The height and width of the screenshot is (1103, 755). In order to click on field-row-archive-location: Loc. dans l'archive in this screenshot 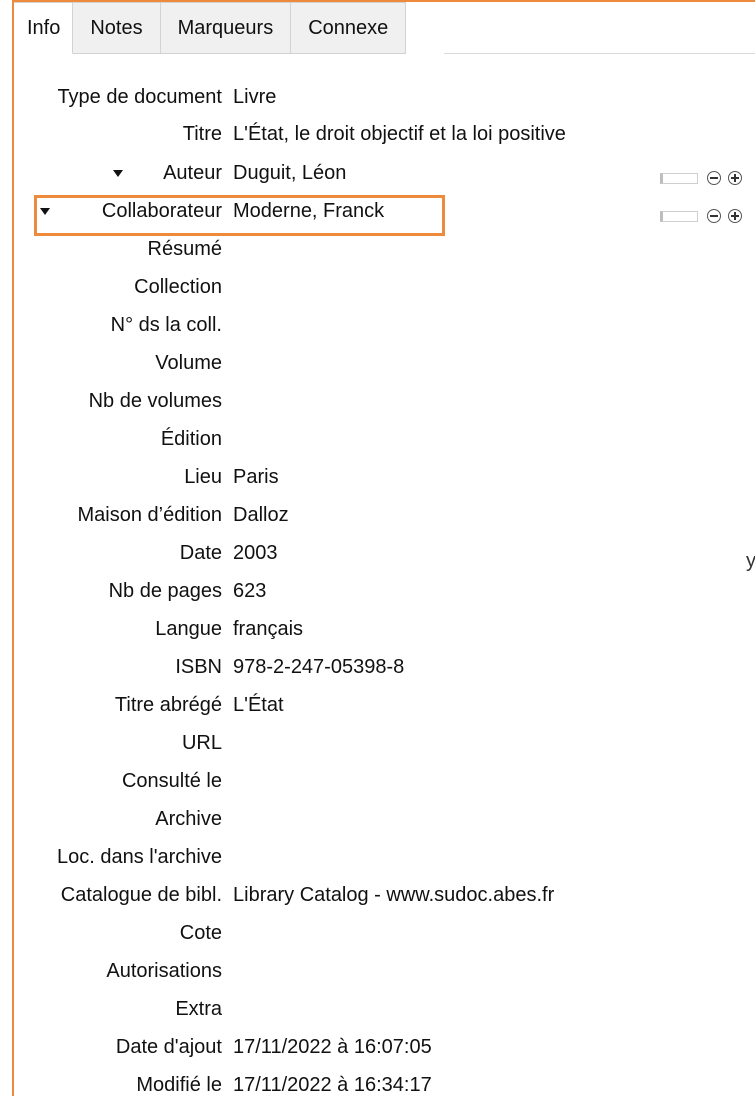, I will do `click(377, 858)`.